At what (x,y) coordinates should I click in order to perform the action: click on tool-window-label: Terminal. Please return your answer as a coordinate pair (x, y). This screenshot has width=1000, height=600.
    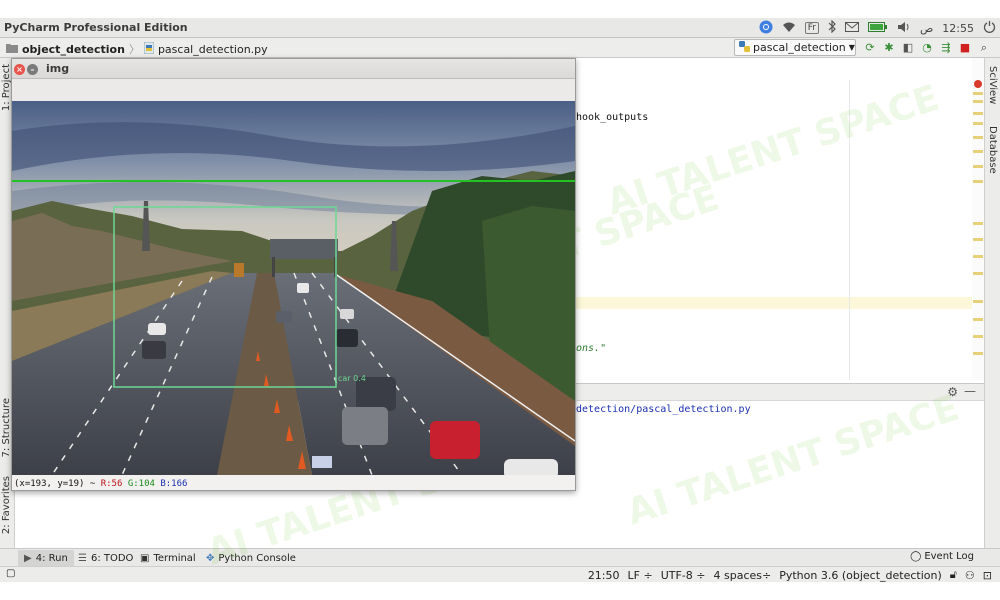
    Looking at the image, I should click on (174, 558).